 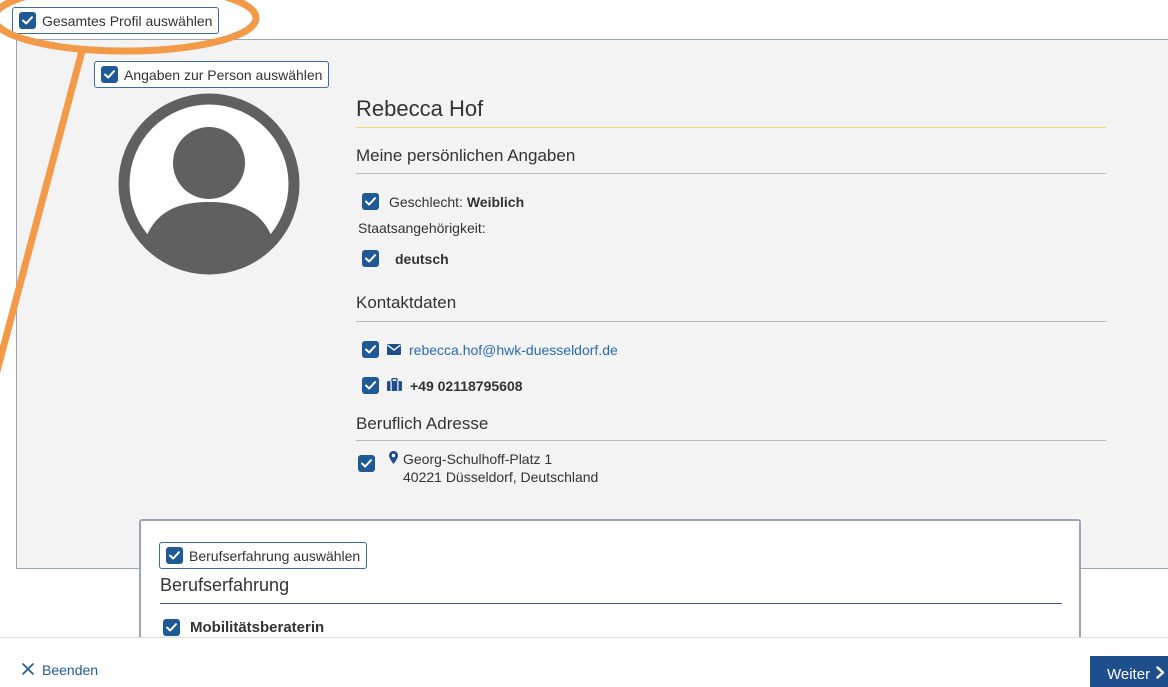 I want to click on address-checkbox, so click(x=366, y=463).